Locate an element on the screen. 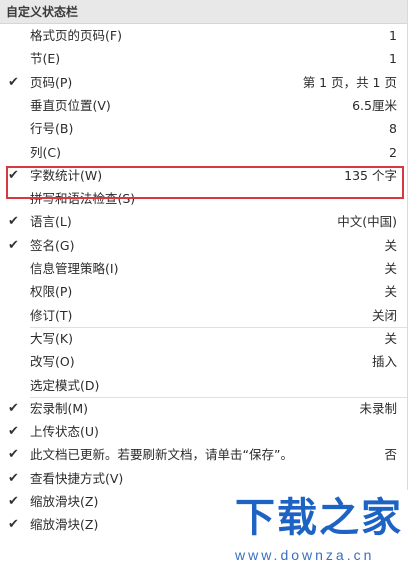 The width and height of the screenshot is (417, 571). menu-item: 列(C) 2 is located at coordinates (203, 152).